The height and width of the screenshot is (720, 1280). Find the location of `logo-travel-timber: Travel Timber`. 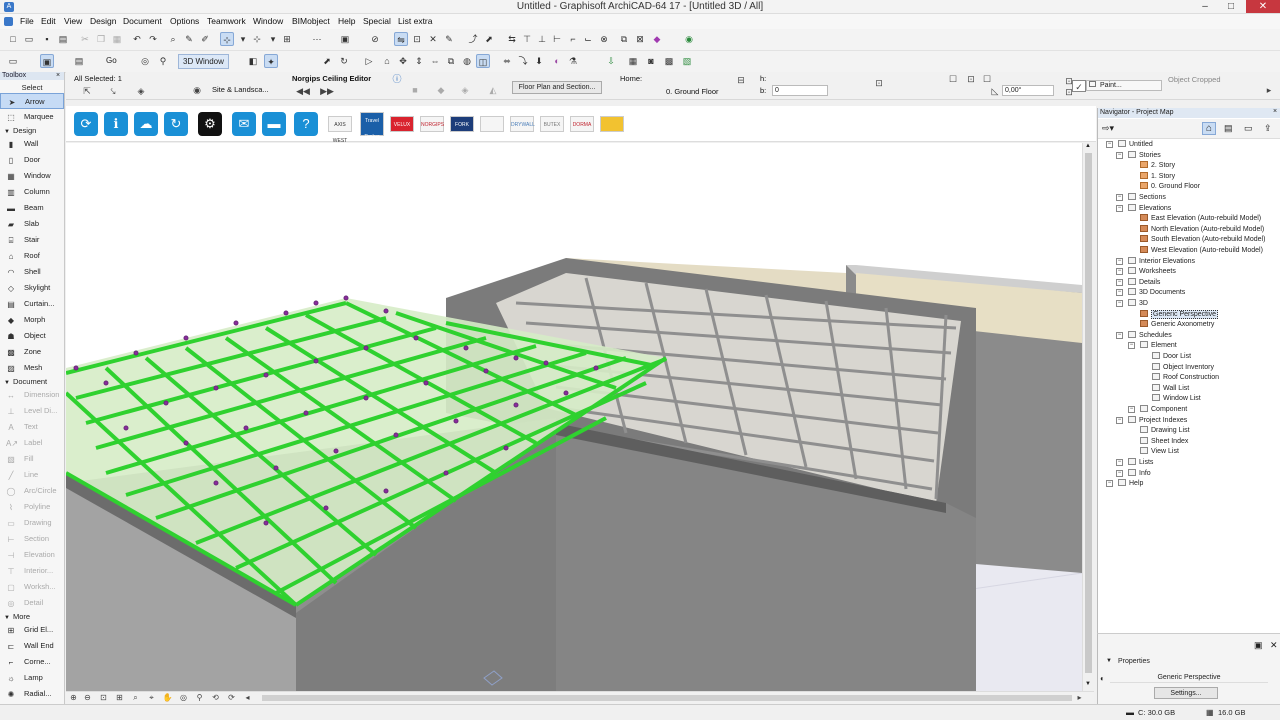

logo-travel-timber: Travel Timber is located at coordinates (372, 126).